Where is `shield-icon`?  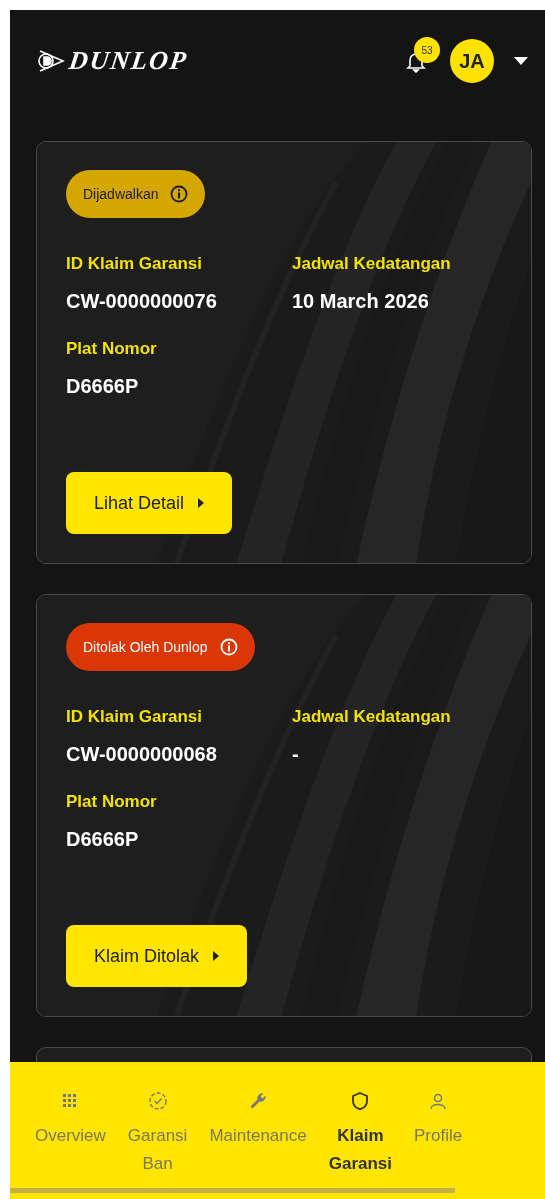 shield-icon is located at coordinates (360, 1101).